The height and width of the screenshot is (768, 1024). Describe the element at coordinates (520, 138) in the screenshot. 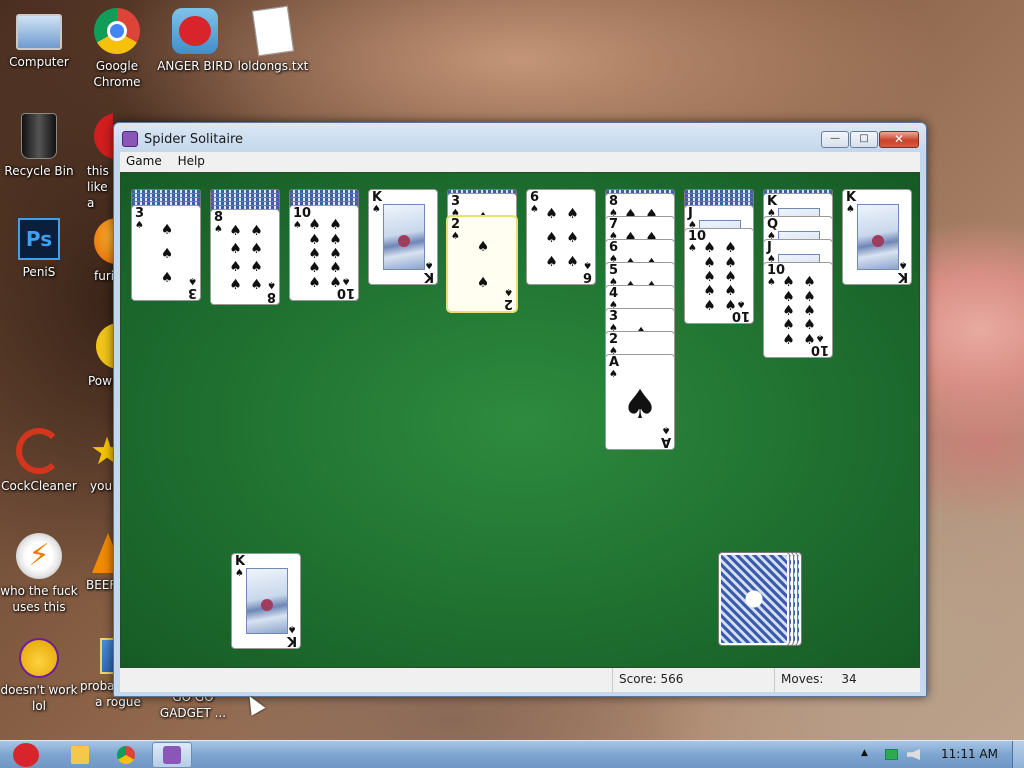

I see `title-bar: Spider Solitaire — □ ✕` at that location.